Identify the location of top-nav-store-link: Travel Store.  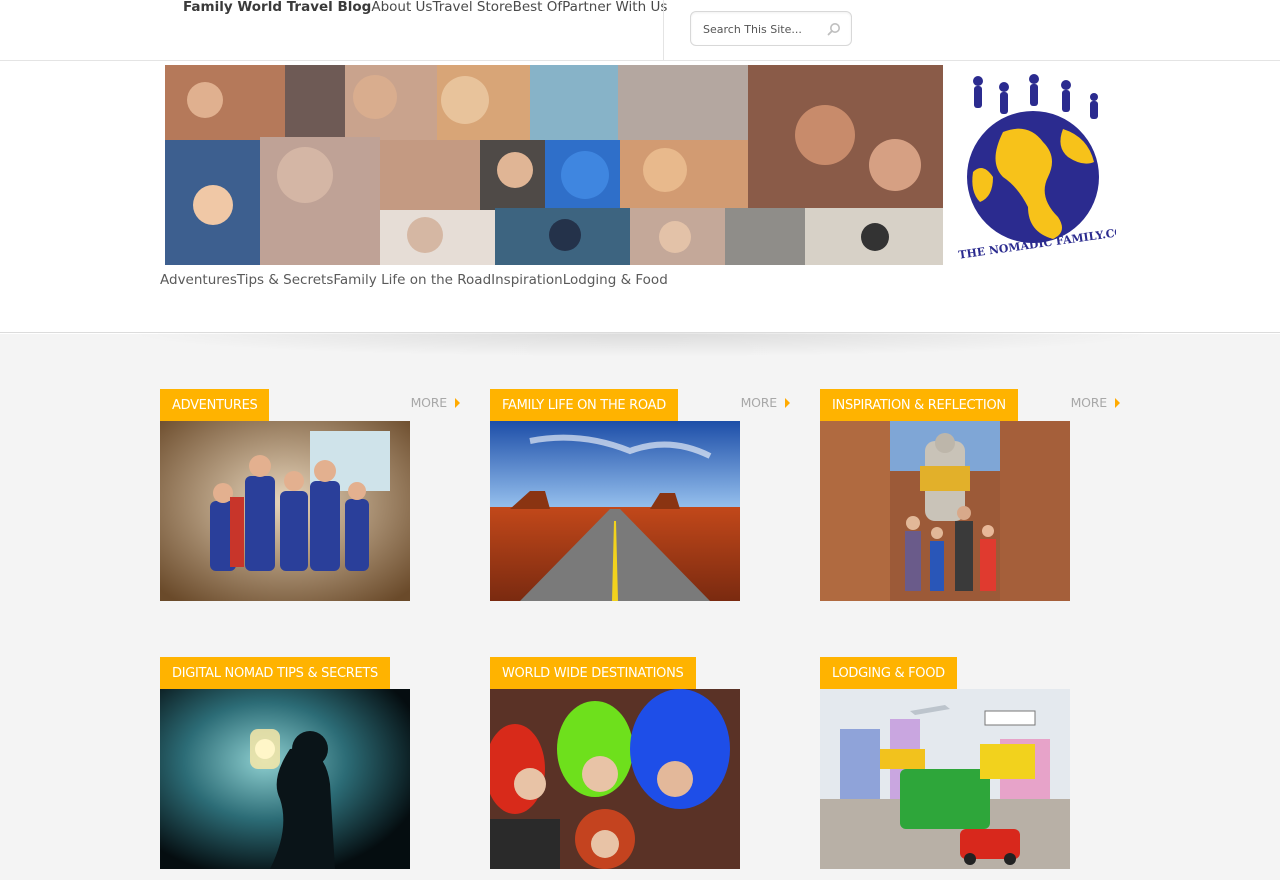
(472, 7).